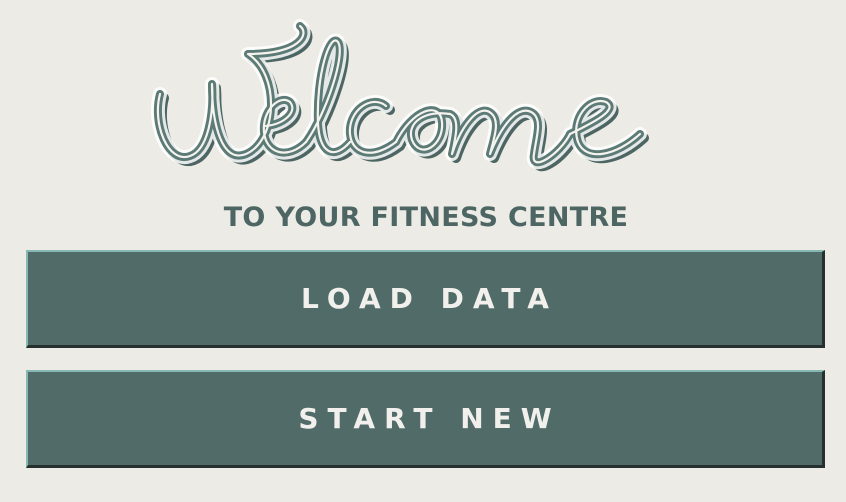 This screenshot has height=502, width=846. What do you see at coordinates (426, 217) in the screenshot?
I see `subtitle: TO YOUR FITNESS CENTRE` at bounding box center [426, 217].